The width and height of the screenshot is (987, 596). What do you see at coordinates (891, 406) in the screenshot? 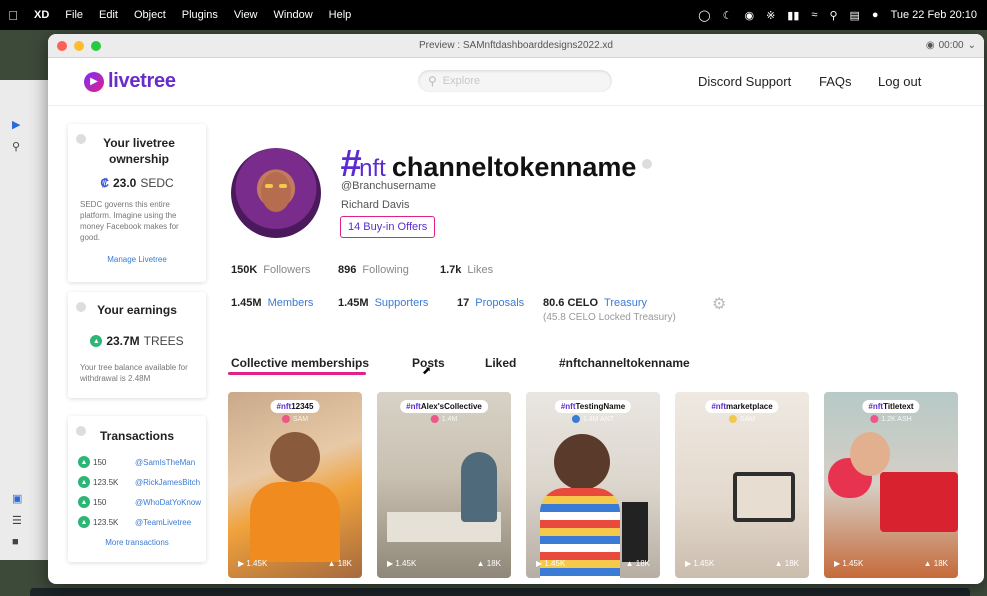
I see `nft-card-tag: #nftTitletext` at bounding box center [891, 406].